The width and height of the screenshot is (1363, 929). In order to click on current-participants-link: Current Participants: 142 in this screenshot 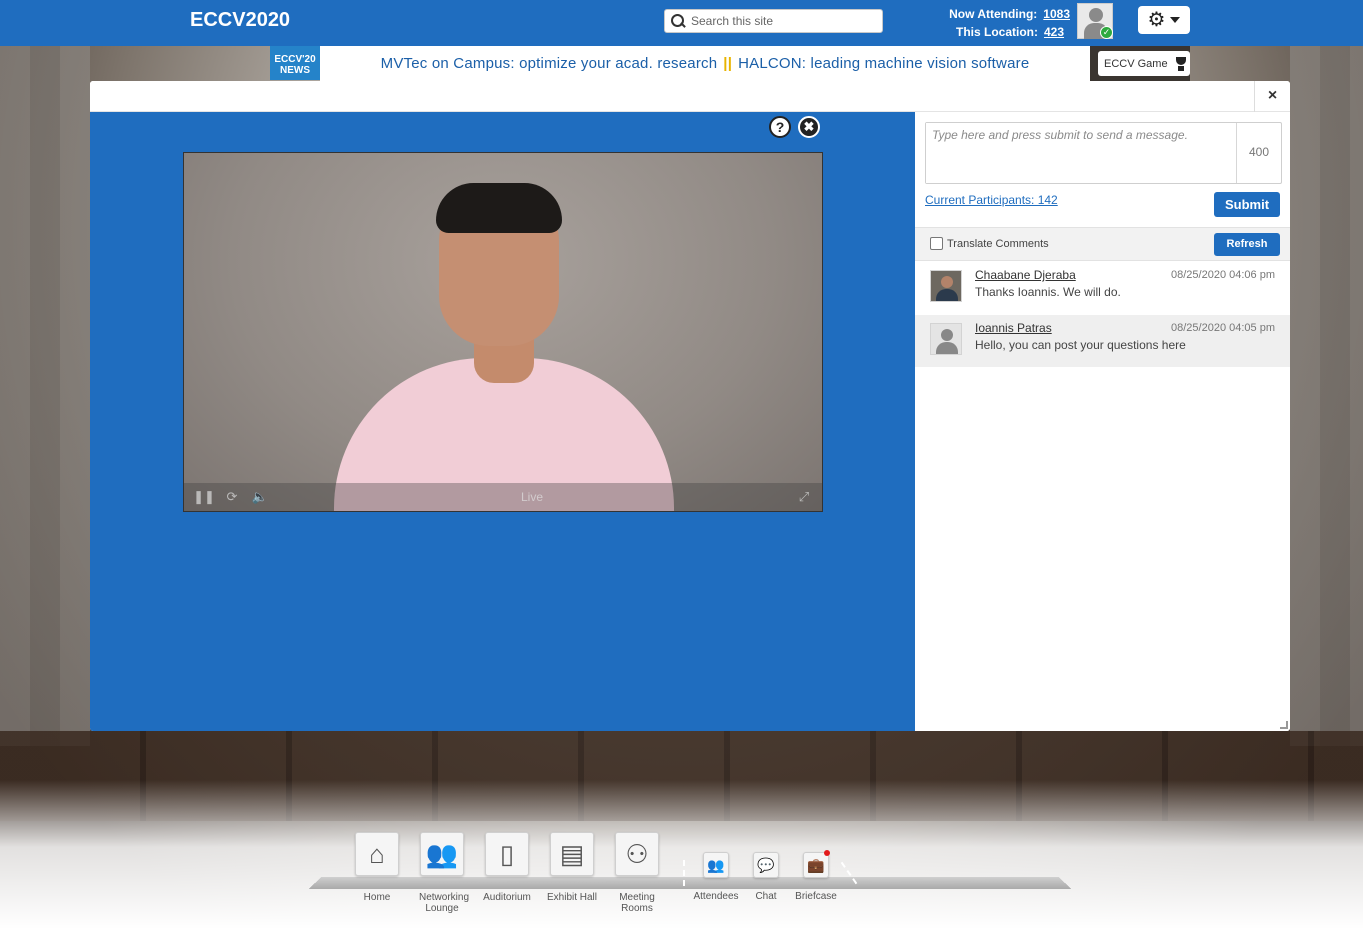, I will do `click(991, 200)`.